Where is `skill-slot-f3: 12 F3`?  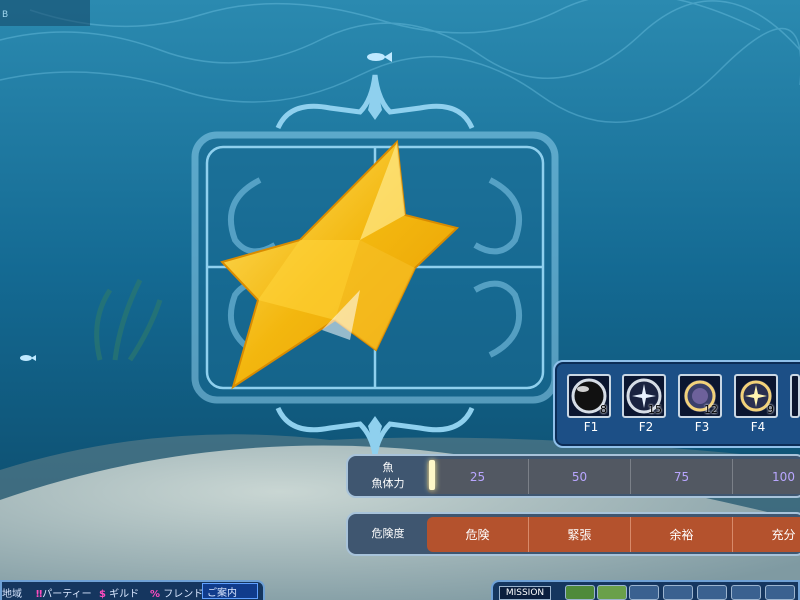 skill-slot-f3: 12 F3 is located at coordinates (702, 404).